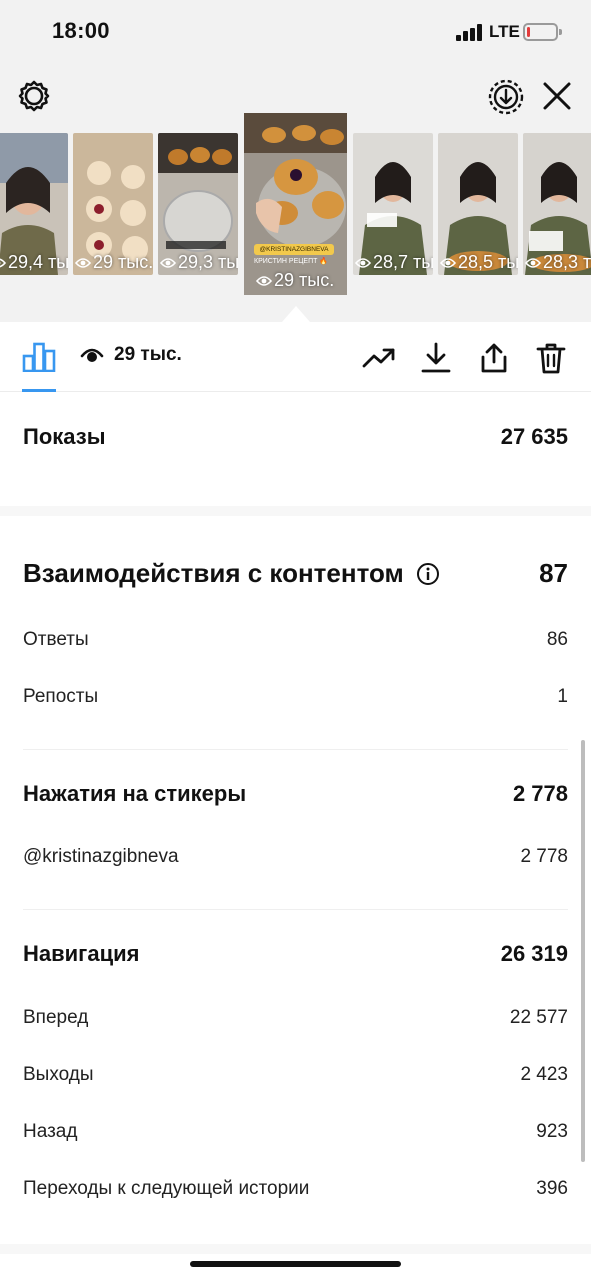 Image resolution: width=591 pixels, height=1280 pixels. What do you see at coordinates (34, 204) in the screenshot?
I see `story-thumbnail: 29,4 тыс.` at bounding box center [34, 204].